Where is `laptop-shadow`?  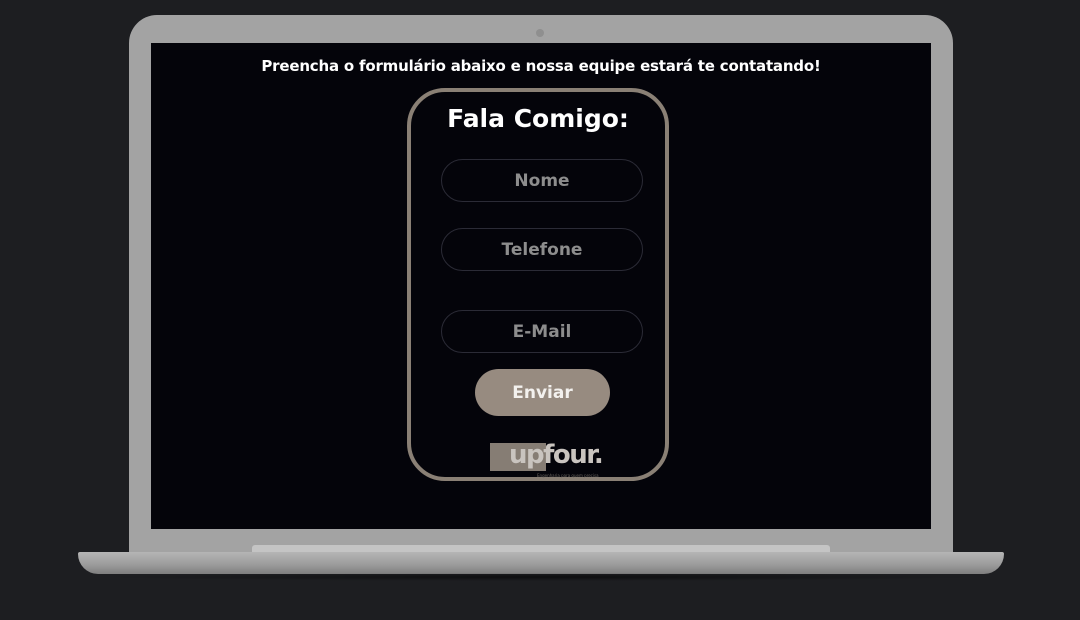
laptop-shadow is located at coordinates (541, 577).